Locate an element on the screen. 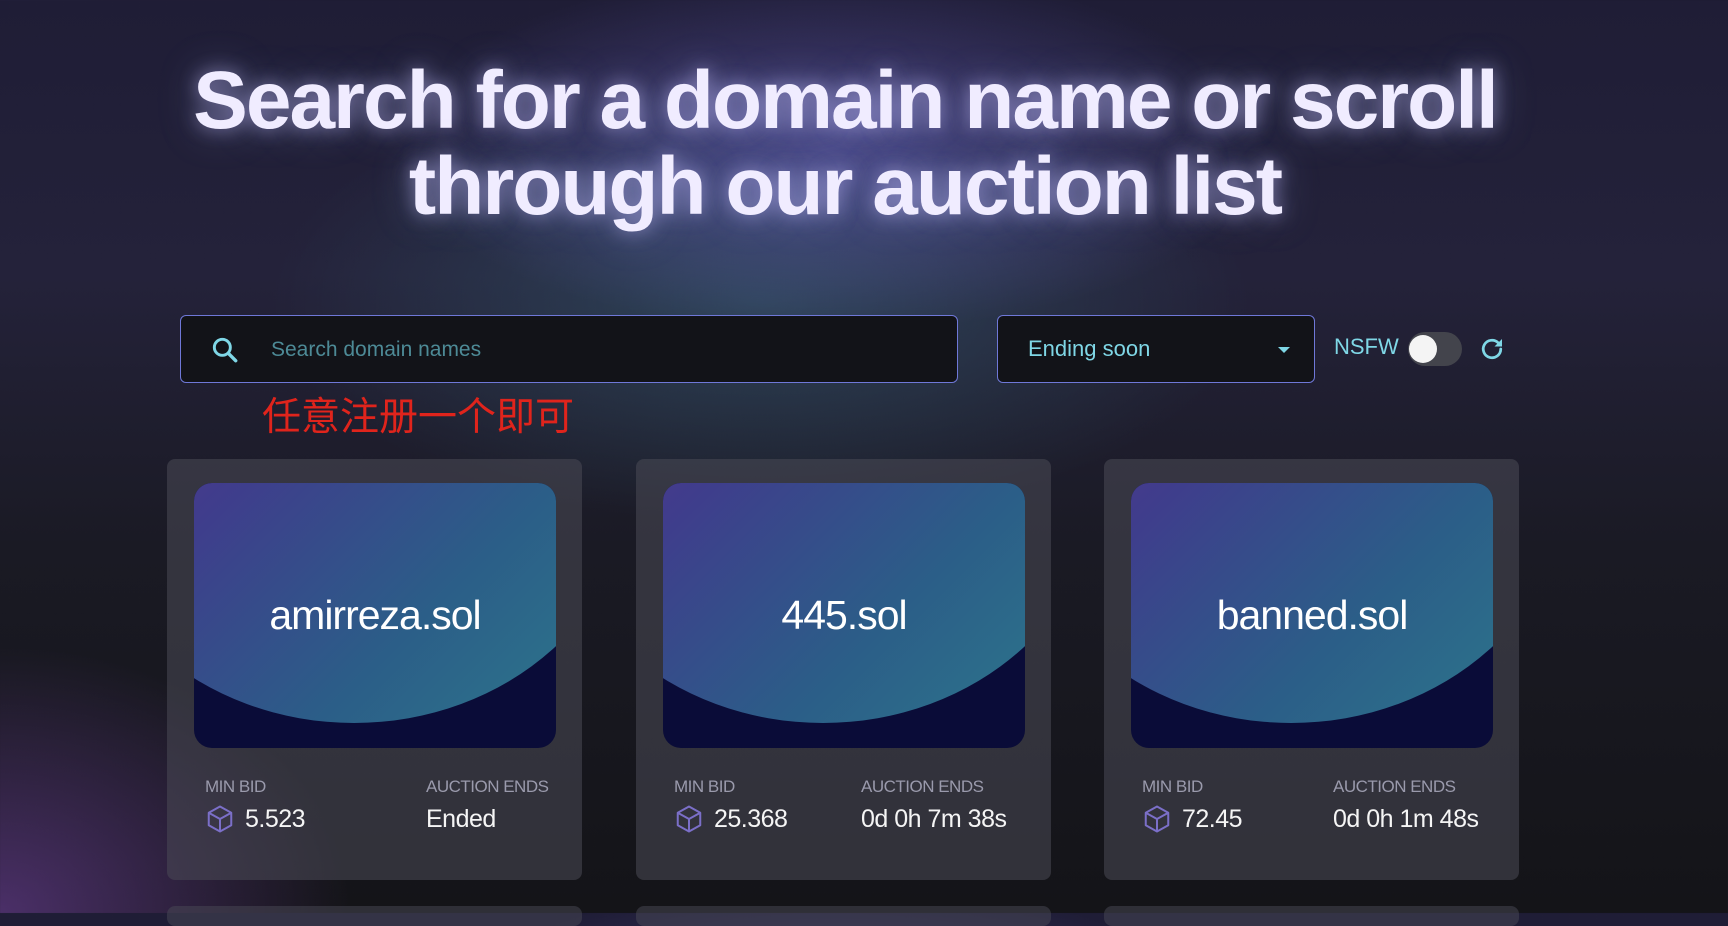 The width and height of the screenshot is (1728, 926). domain-name: 445.sol is located at coordinates (844, 615).